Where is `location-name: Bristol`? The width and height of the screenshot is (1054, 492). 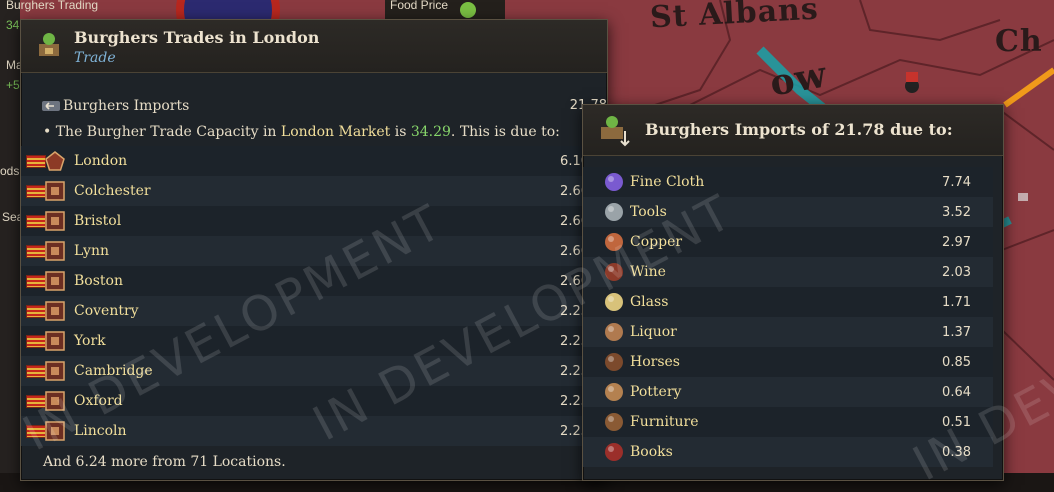
location-name: Bristol is located at coordinates (97, 221).